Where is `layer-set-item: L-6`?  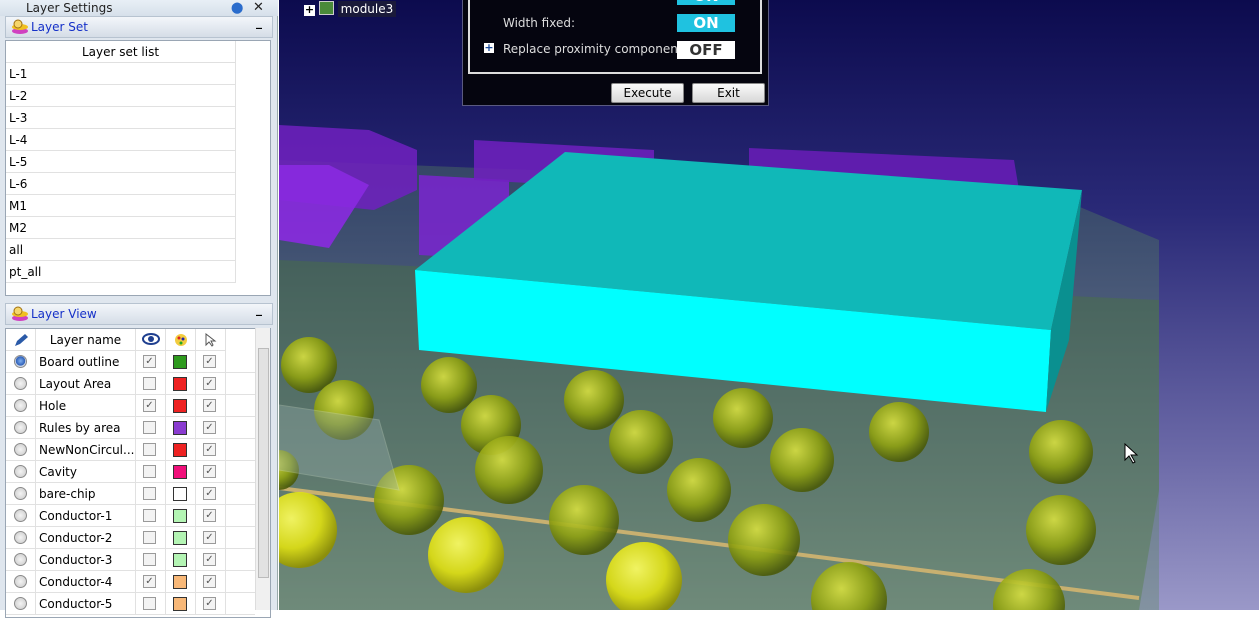 layer-set-item: L-6 is located at coordinates (121, 184).